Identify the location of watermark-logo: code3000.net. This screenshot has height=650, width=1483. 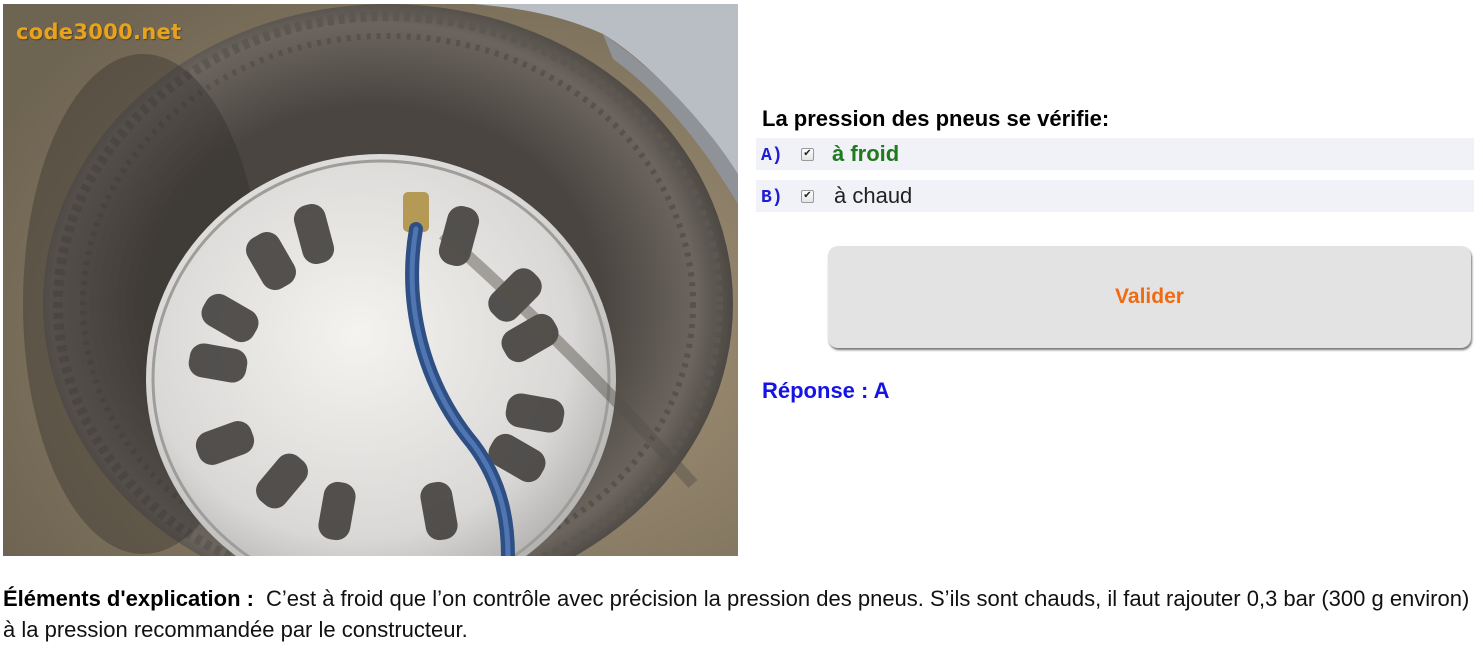
(99, 32).